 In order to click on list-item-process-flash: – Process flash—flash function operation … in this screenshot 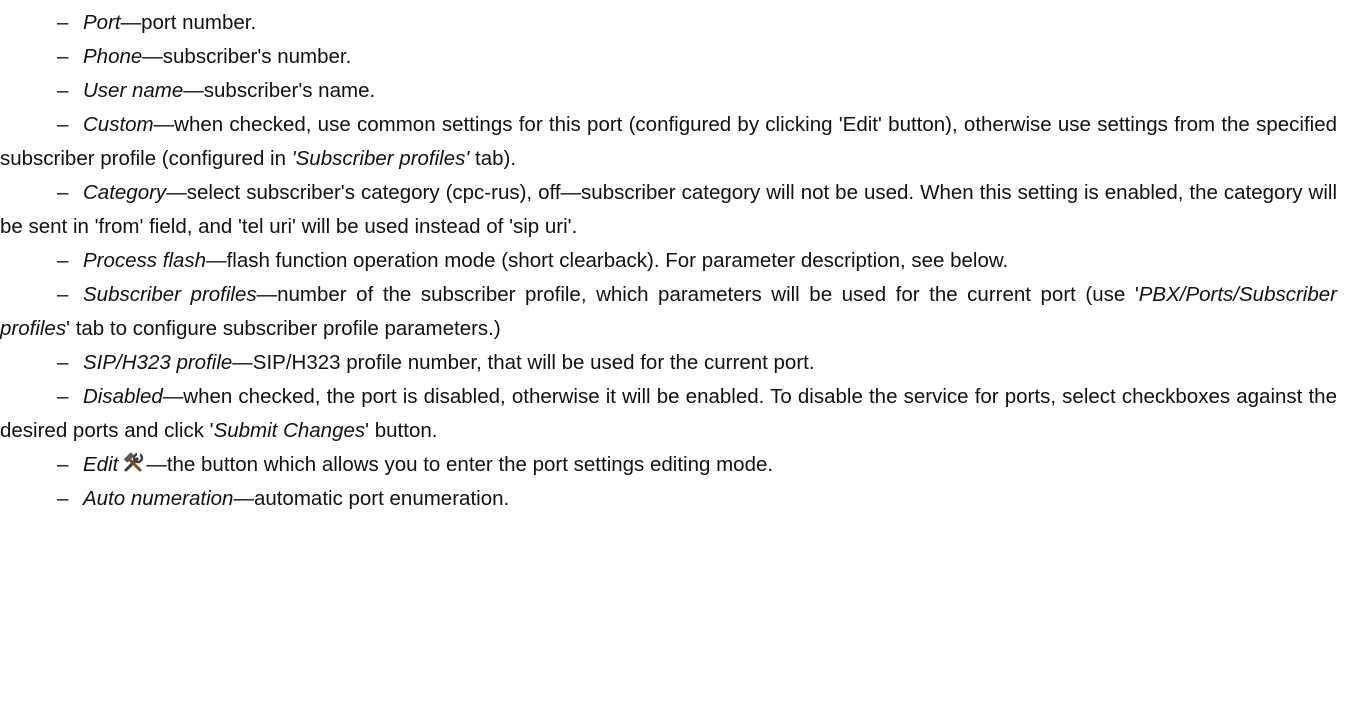, I will do `click(668, 261)`.